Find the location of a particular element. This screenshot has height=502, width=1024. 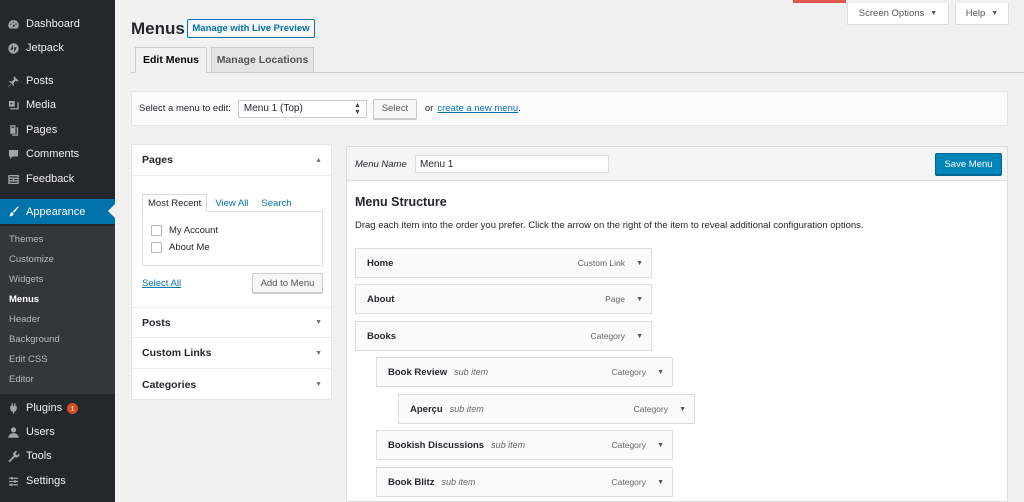

sidebar-item-dashboard: Dashboard is located at coordinates (57, 24).